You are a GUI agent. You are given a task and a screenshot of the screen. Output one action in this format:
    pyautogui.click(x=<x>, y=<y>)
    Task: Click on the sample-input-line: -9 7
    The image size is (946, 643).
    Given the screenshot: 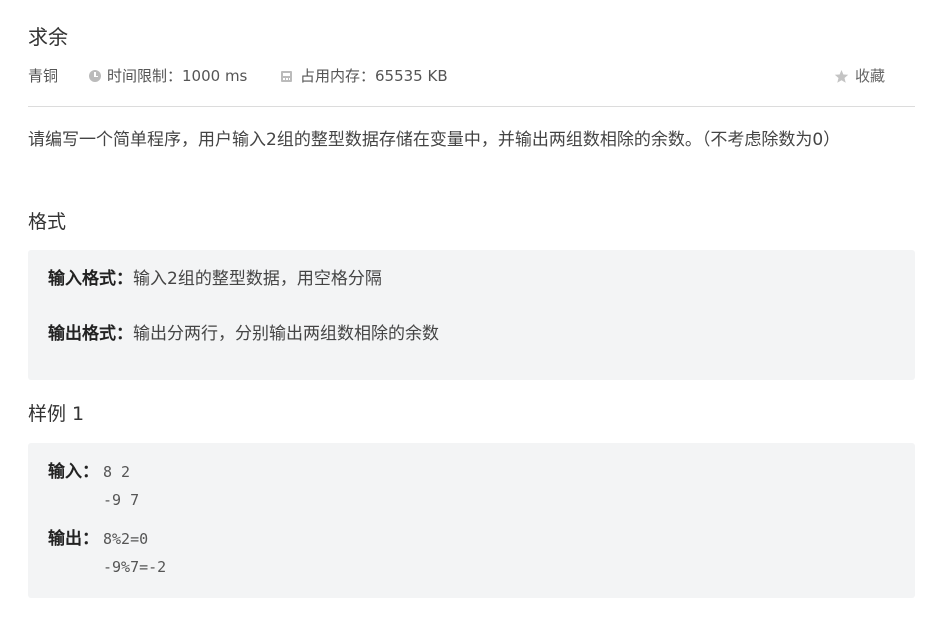 What is the action you would take?
    pyautogui.click(x=121, y=500)
    